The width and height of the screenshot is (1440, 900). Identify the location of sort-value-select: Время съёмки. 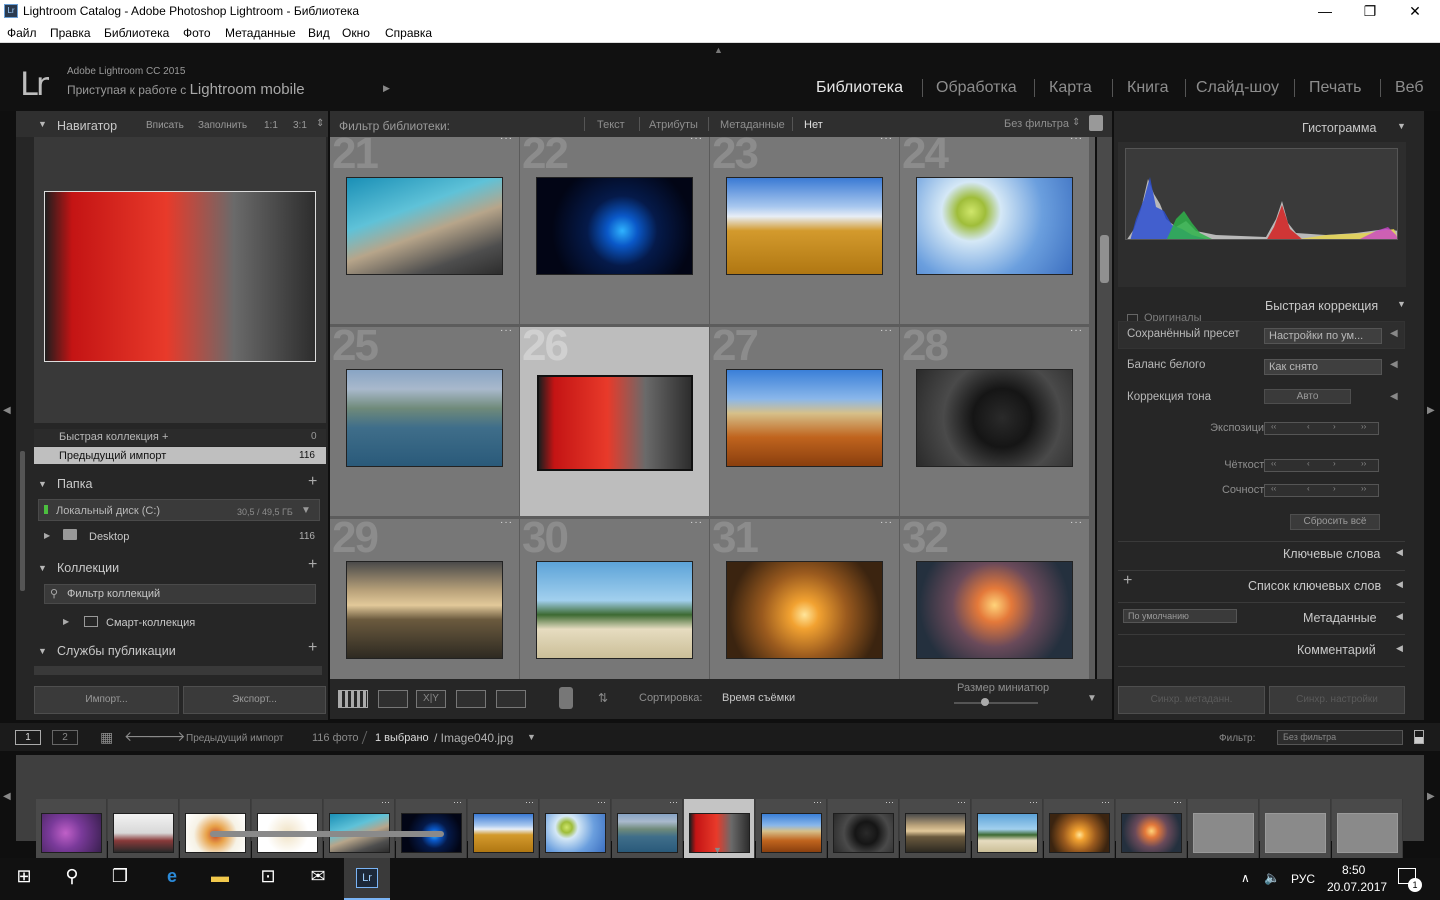
(758, 698).